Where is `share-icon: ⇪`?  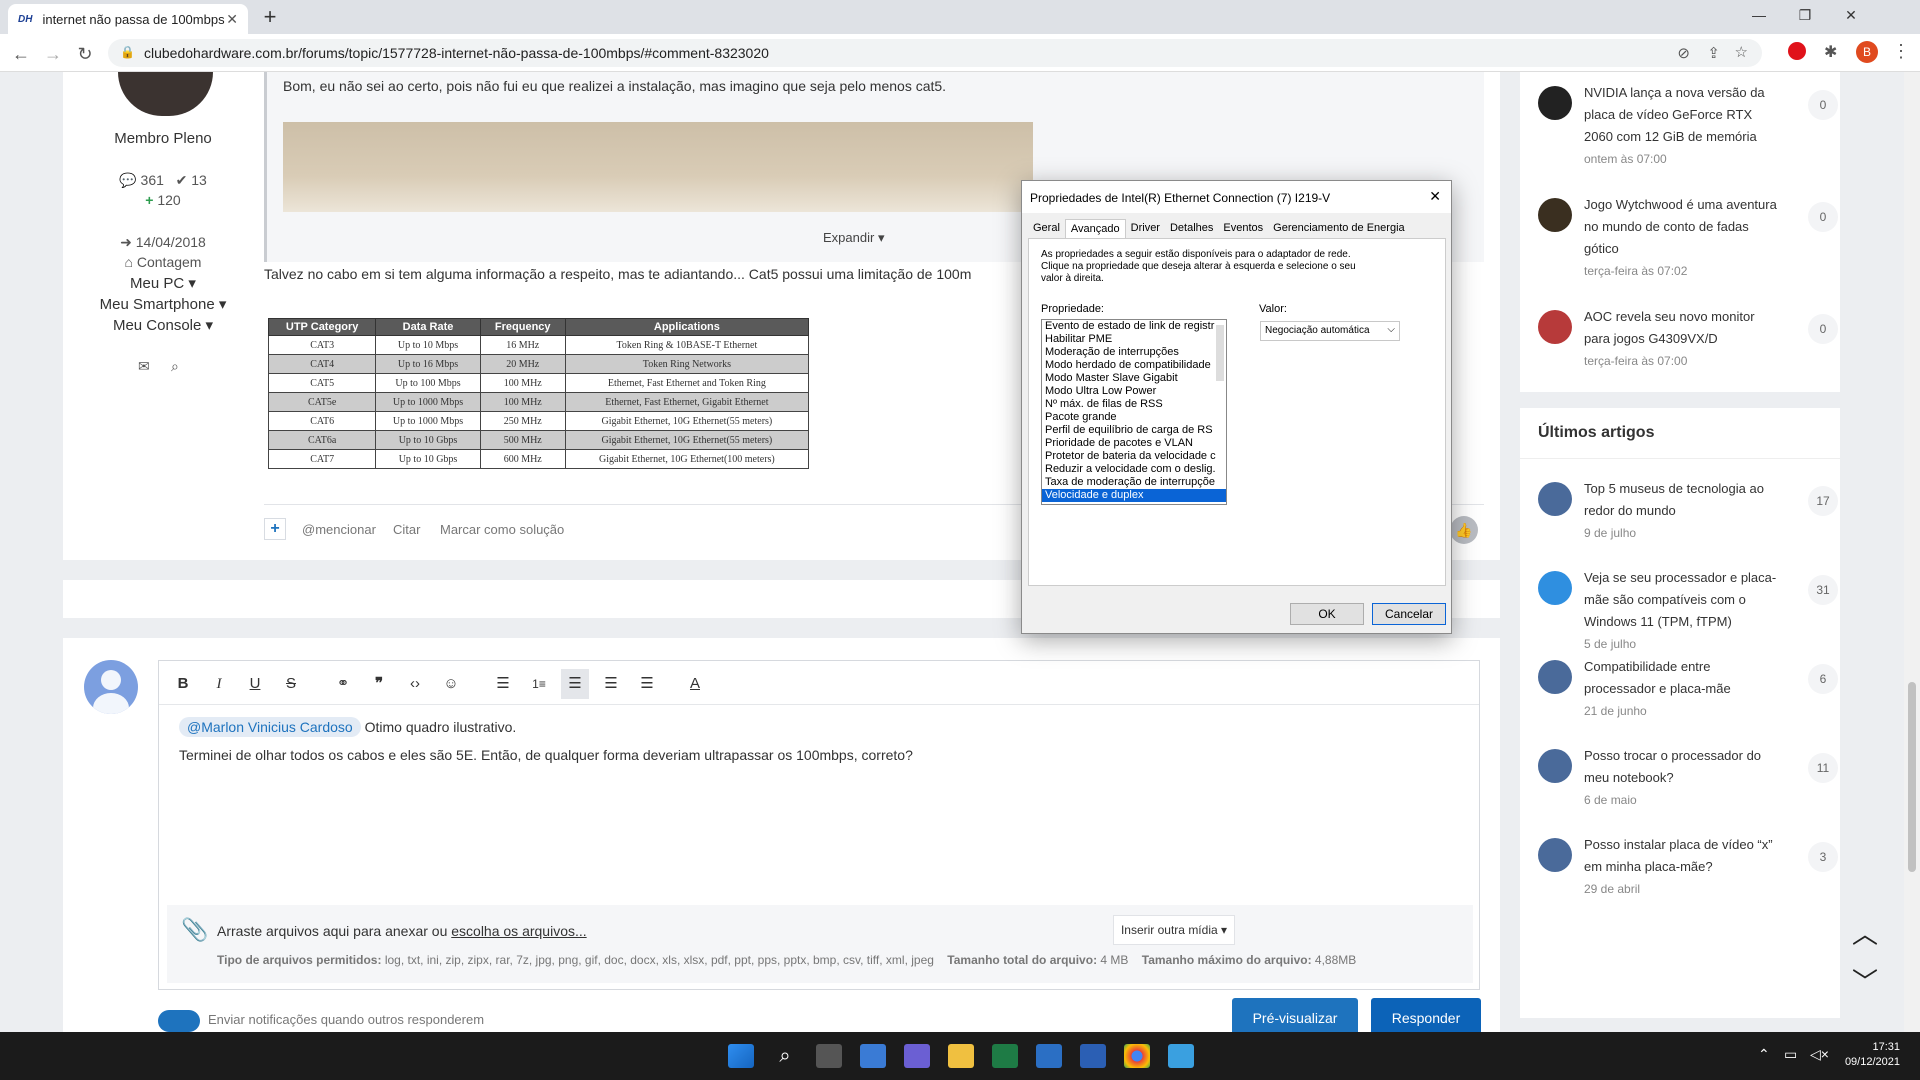
share-icon: ⇪ is located at coordinates (1713, 53).